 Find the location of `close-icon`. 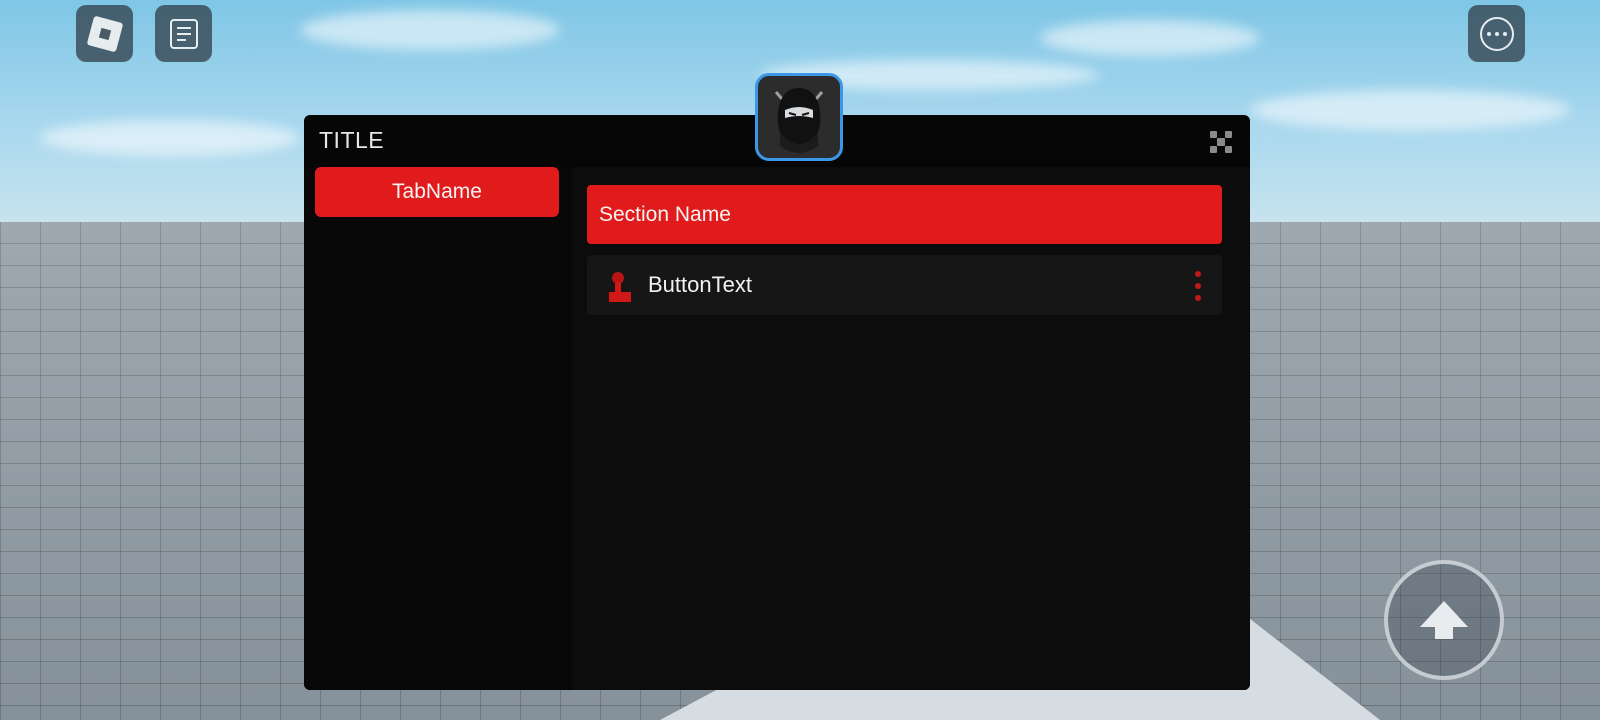

close-icon is located at coordinates (1221, 142).